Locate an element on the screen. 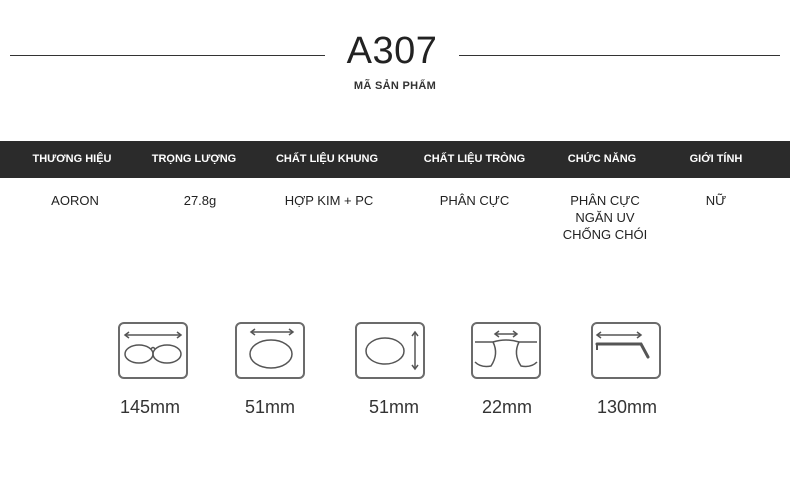 The height and width of the screenshot is (504, 790). lens-width-icon is located at coordinates (270, 350).